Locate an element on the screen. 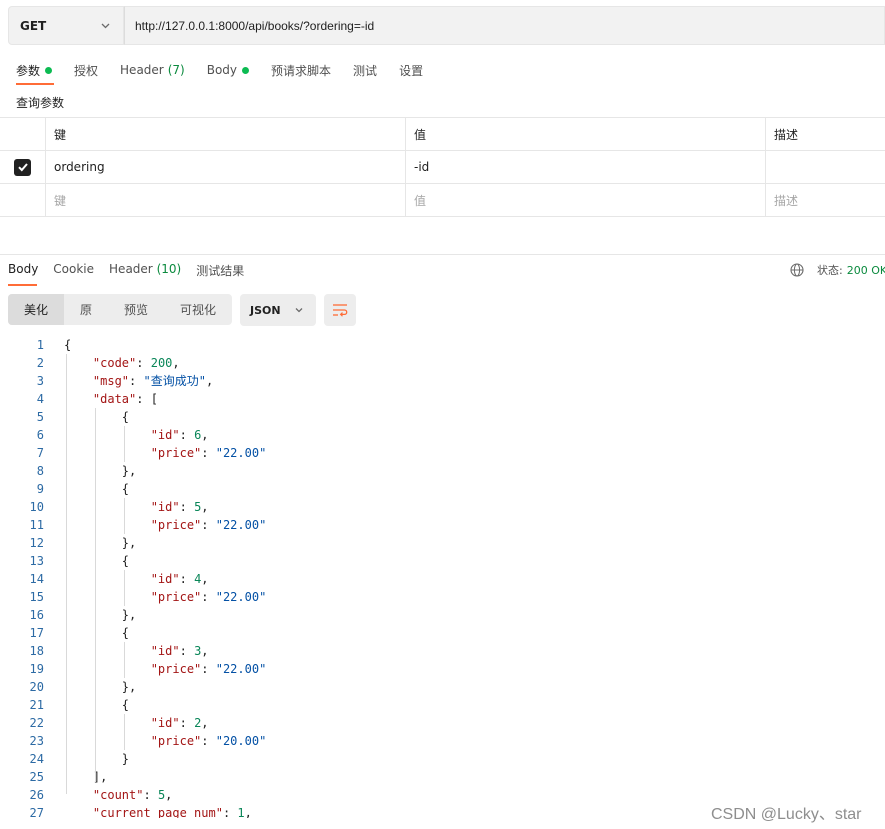 The height and width of the screenshot is (829, 885). code-line: 22 "id": 2, is located at coordinates (442, 723).